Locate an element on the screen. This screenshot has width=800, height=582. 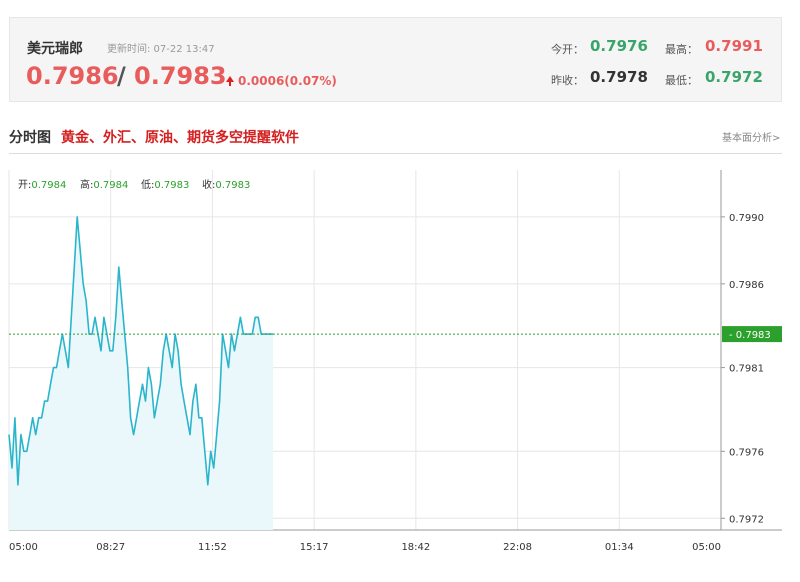
open-value: 0.7976 is located at coordinates (619, 46).